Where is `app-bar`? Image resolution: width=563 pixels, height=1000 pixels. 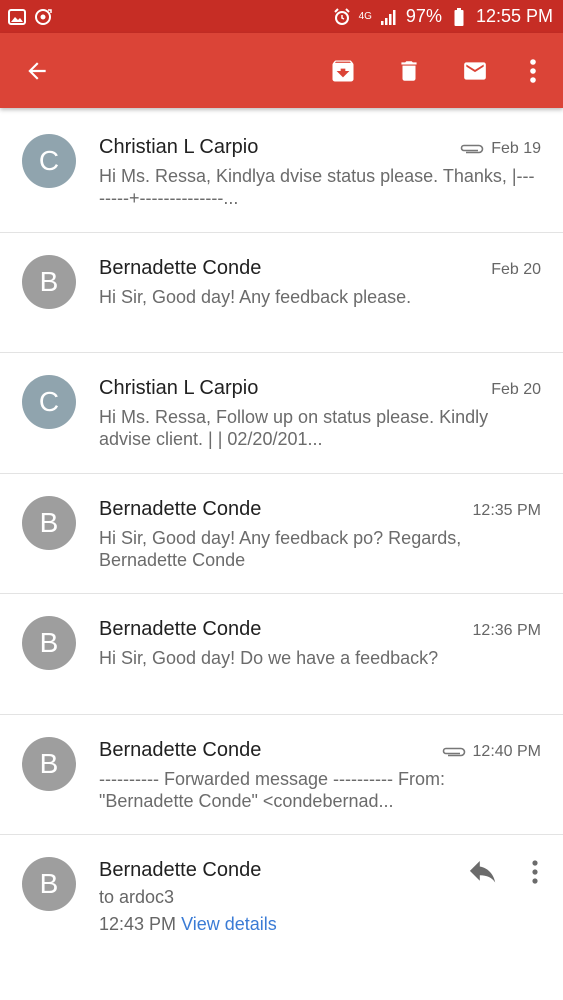
app-bar is located at coordinates (281, 70).